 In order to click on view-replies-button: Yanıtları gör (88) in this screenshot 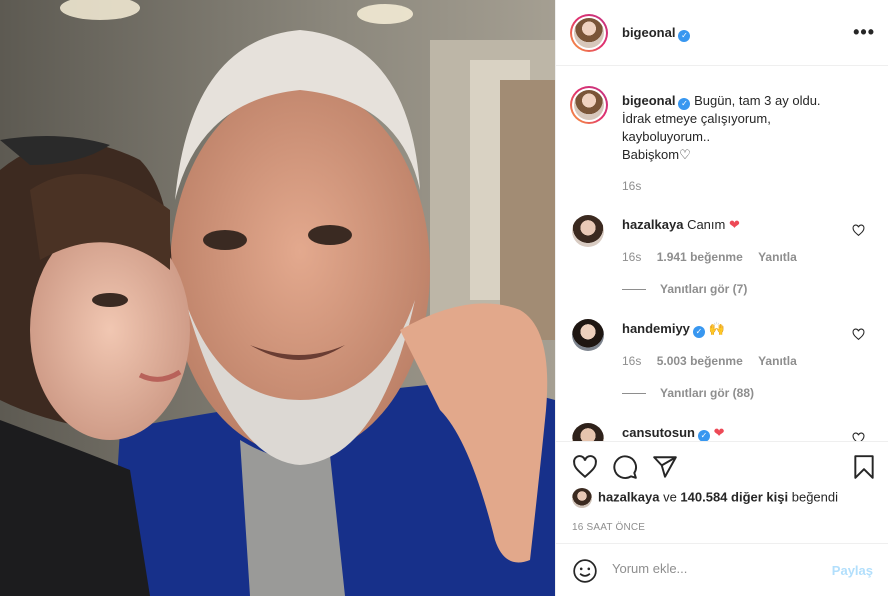, I will do `click(688, 393)`.